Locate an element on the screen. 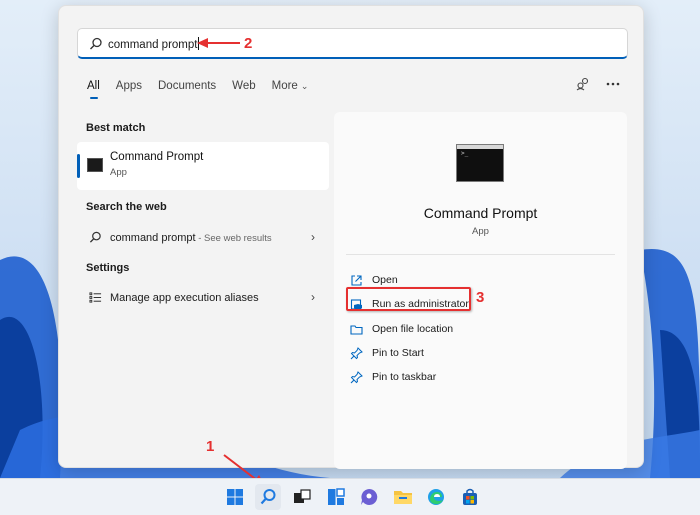  widgets-icon is located at coordinates (336, 496).